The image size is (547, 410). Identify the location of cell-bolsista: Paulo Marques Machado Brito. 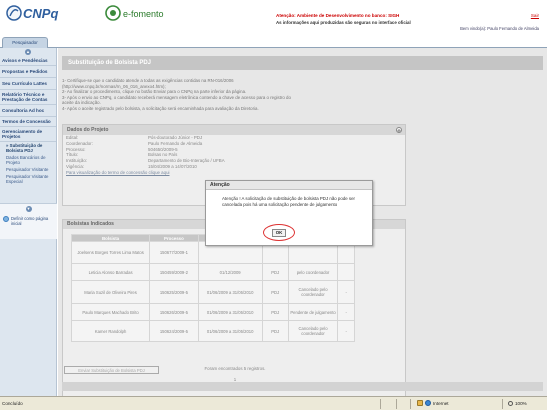
(110, 312).